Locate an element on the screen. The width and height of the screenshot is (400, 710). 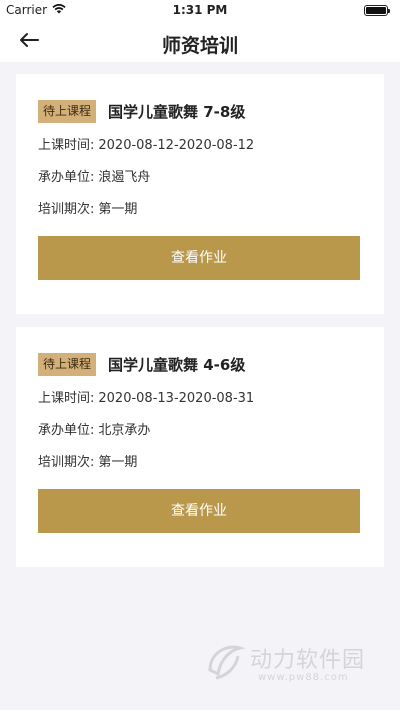
navigation-bar: 师资培训 is located at coordinates (200, 42).